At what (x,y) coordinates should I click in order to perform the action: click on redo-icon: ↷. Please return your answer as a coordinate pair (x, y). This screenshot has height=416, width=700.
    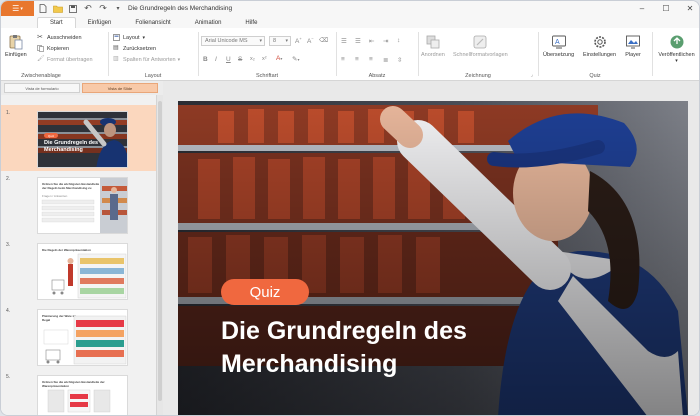
    Looking at the image, I should click on (103, 9).